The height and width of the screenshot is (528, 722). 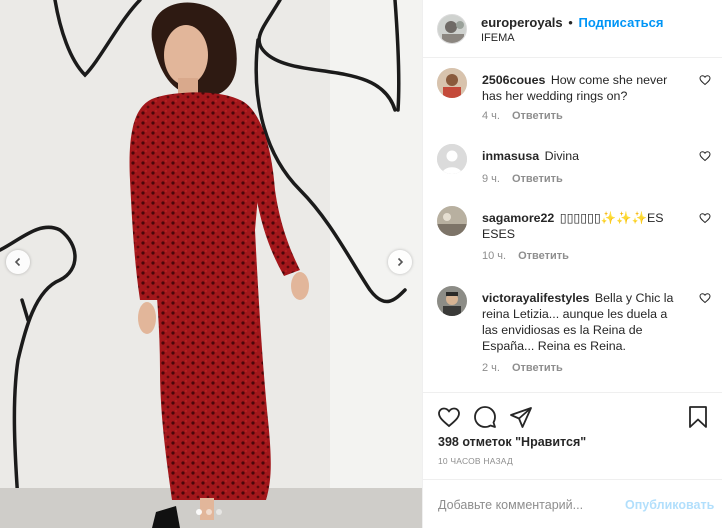 I want to click on comment-meta: 10 ч. Ответить, so click(x=525, y=256).